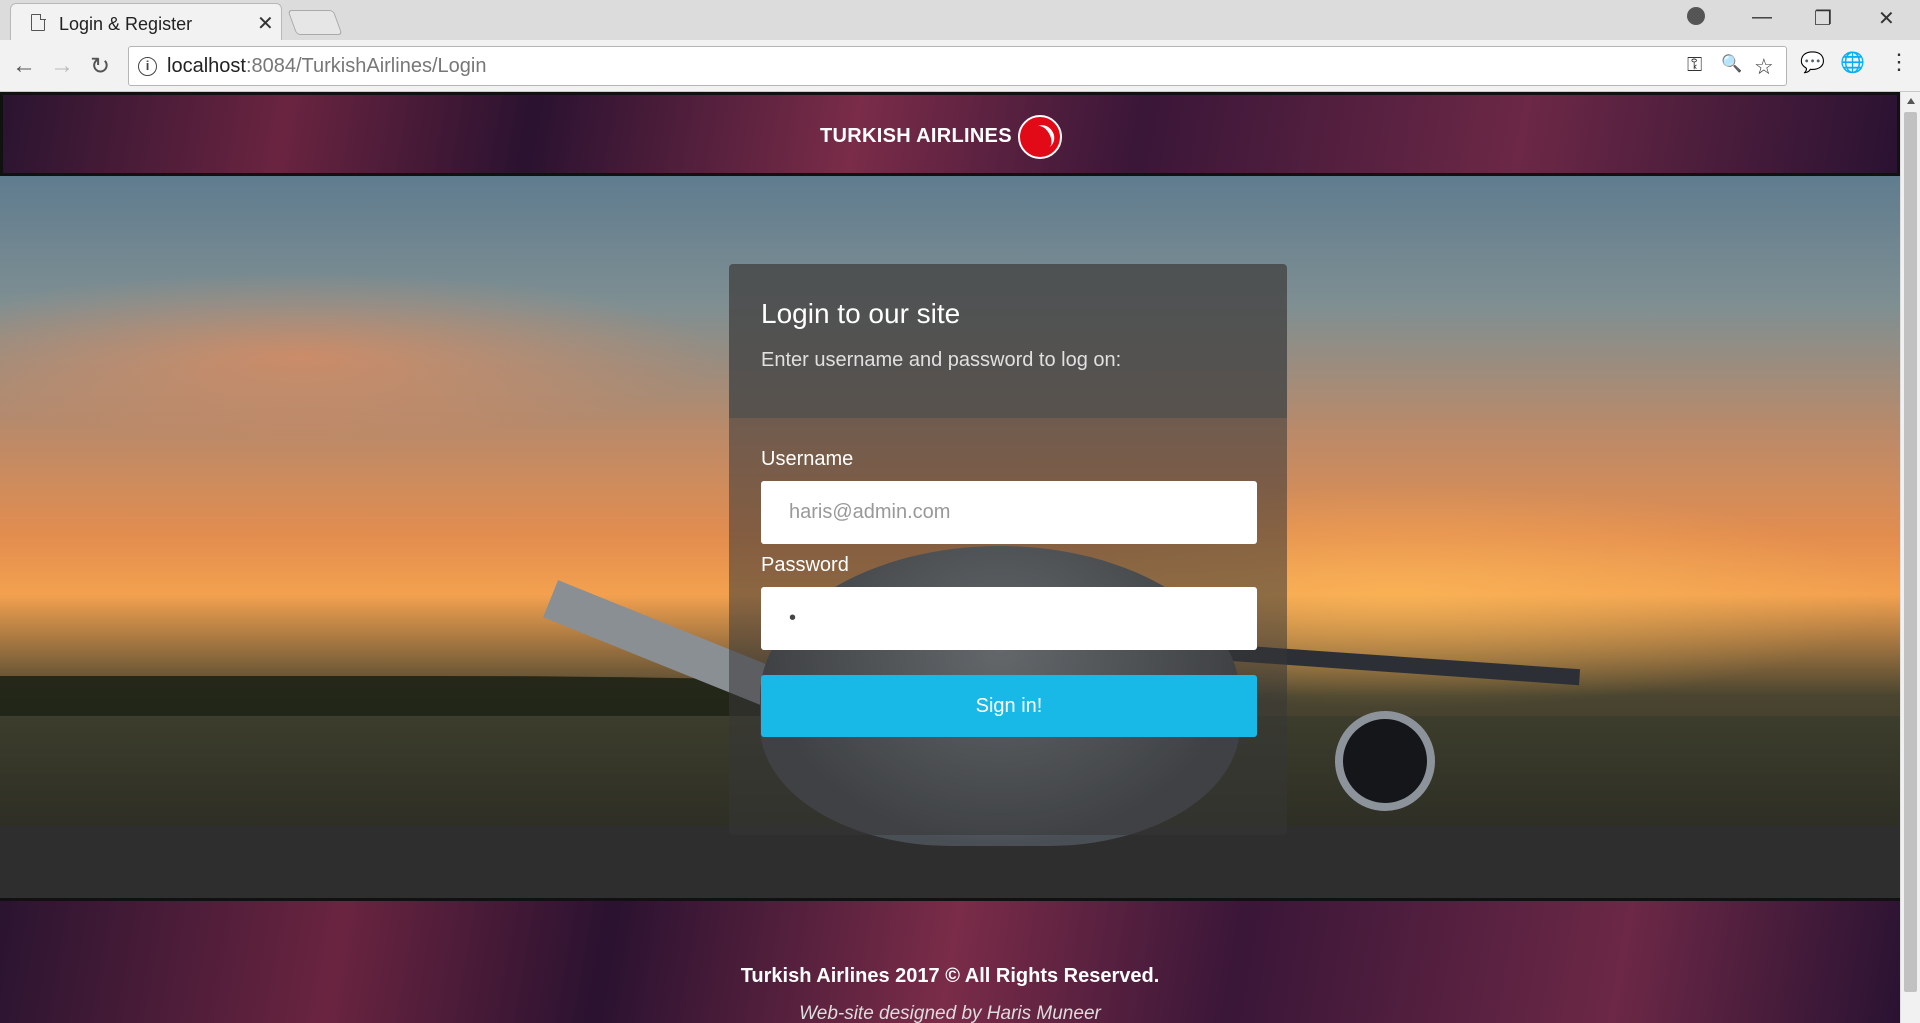 The image size is (1920, 1023). I want to click on site-header: TURKISH AIRLINES, so click(950, 134).